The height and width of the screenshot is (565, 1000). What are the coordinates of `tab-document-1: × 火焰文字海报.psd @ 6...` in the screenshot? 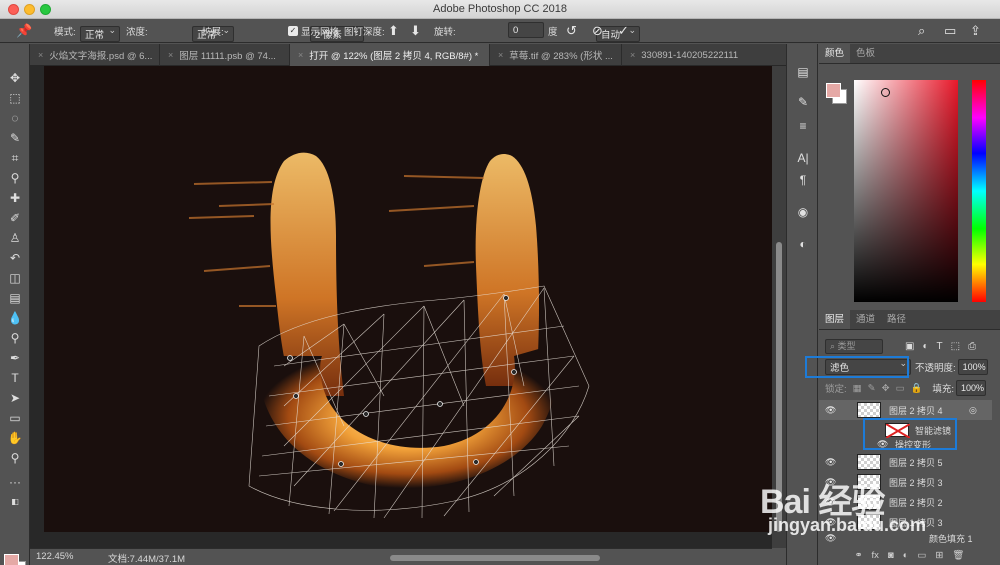 It's located at (95, 55).